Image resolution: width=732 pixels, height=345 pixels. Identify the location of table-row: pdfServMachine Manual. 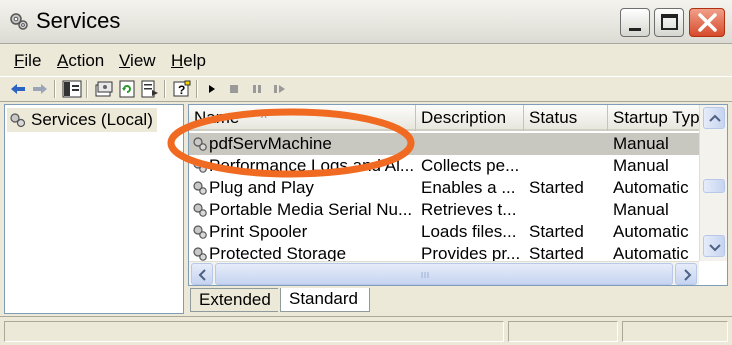
(444, 144).